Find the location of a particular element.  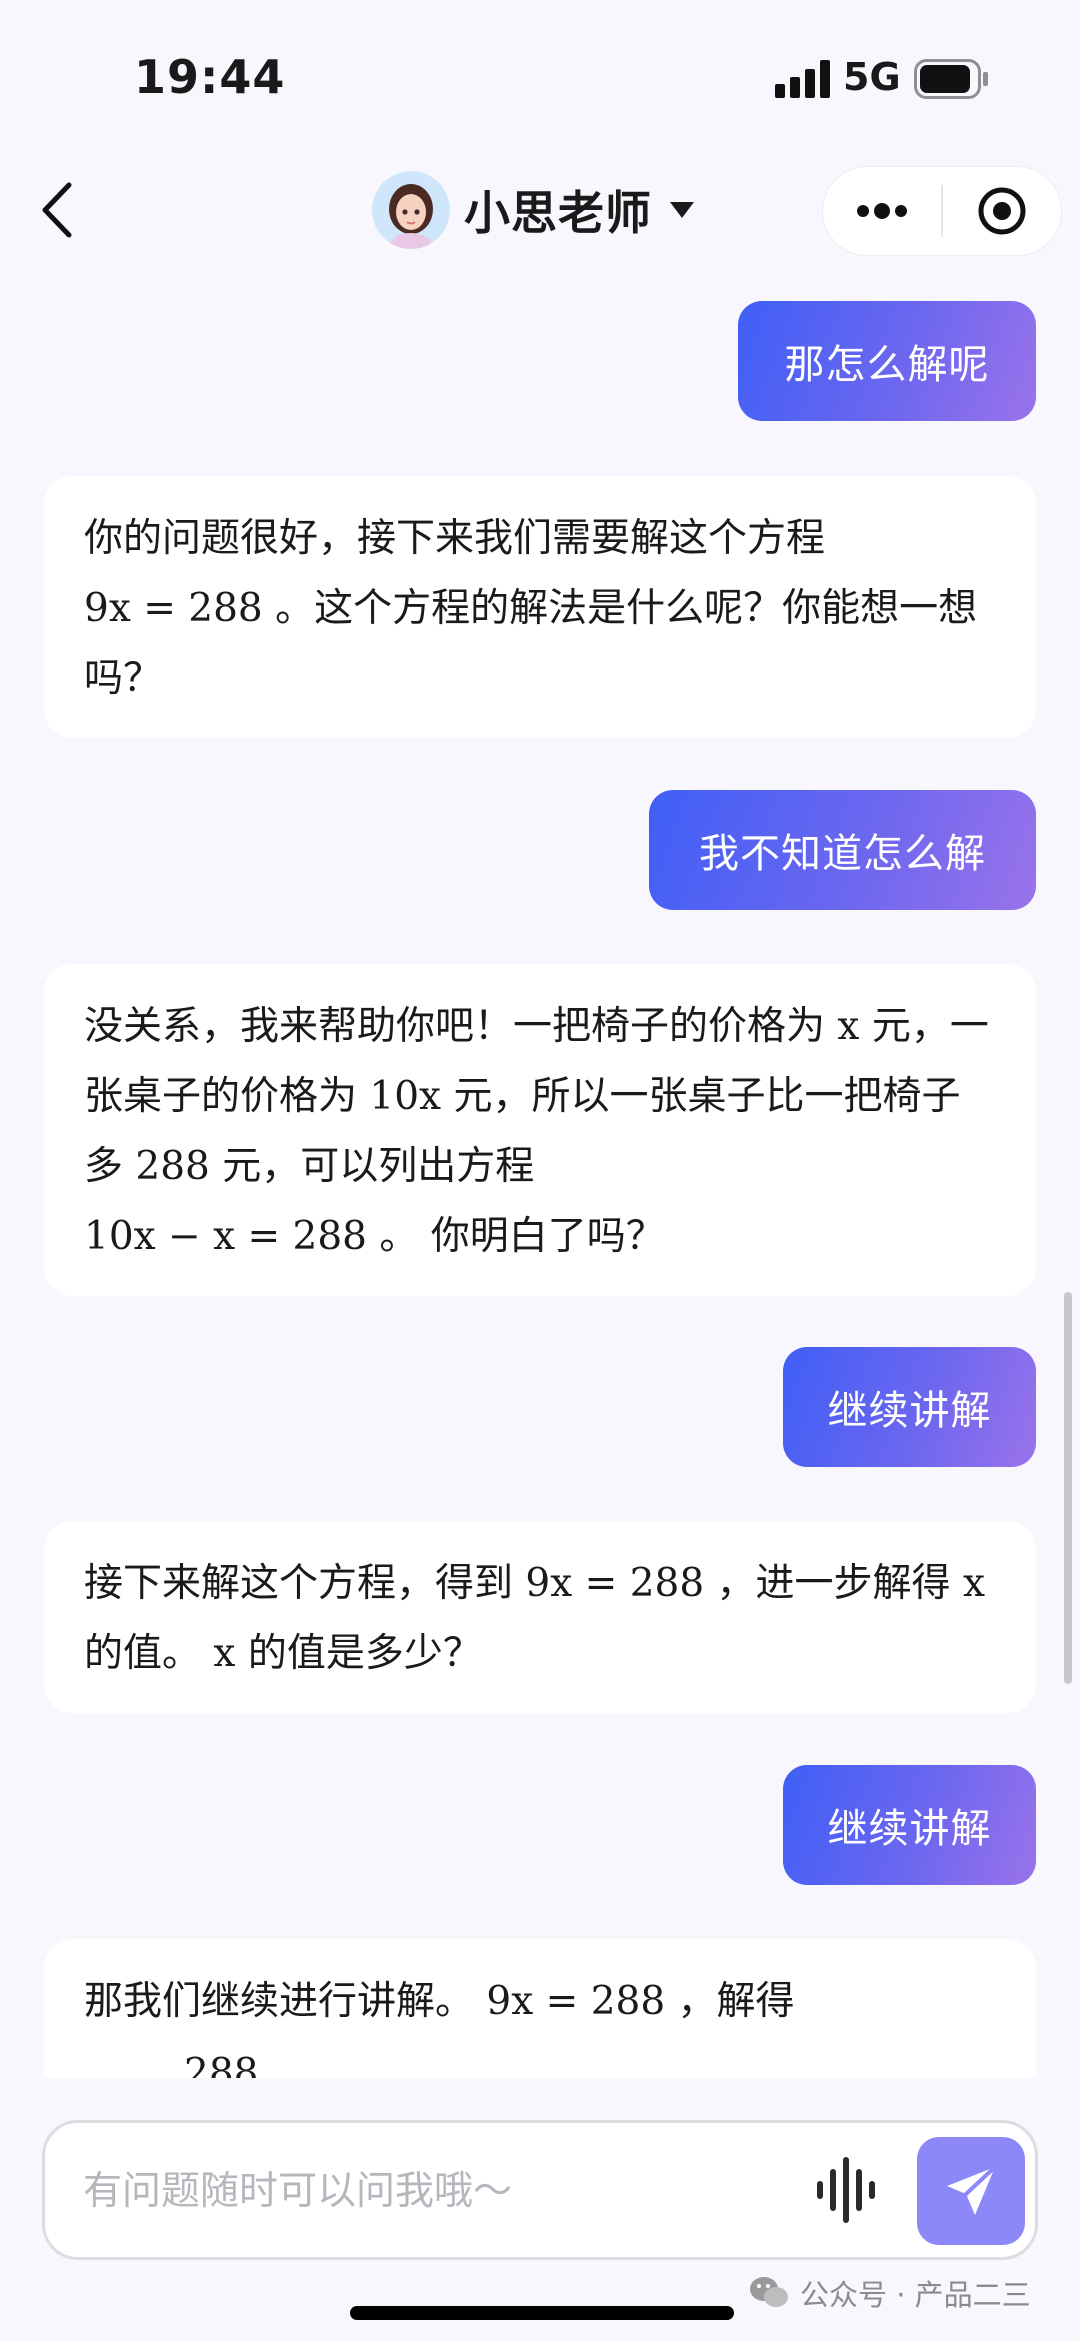

user-message: 那怎么解呢 is located at coordinates (887, 361).